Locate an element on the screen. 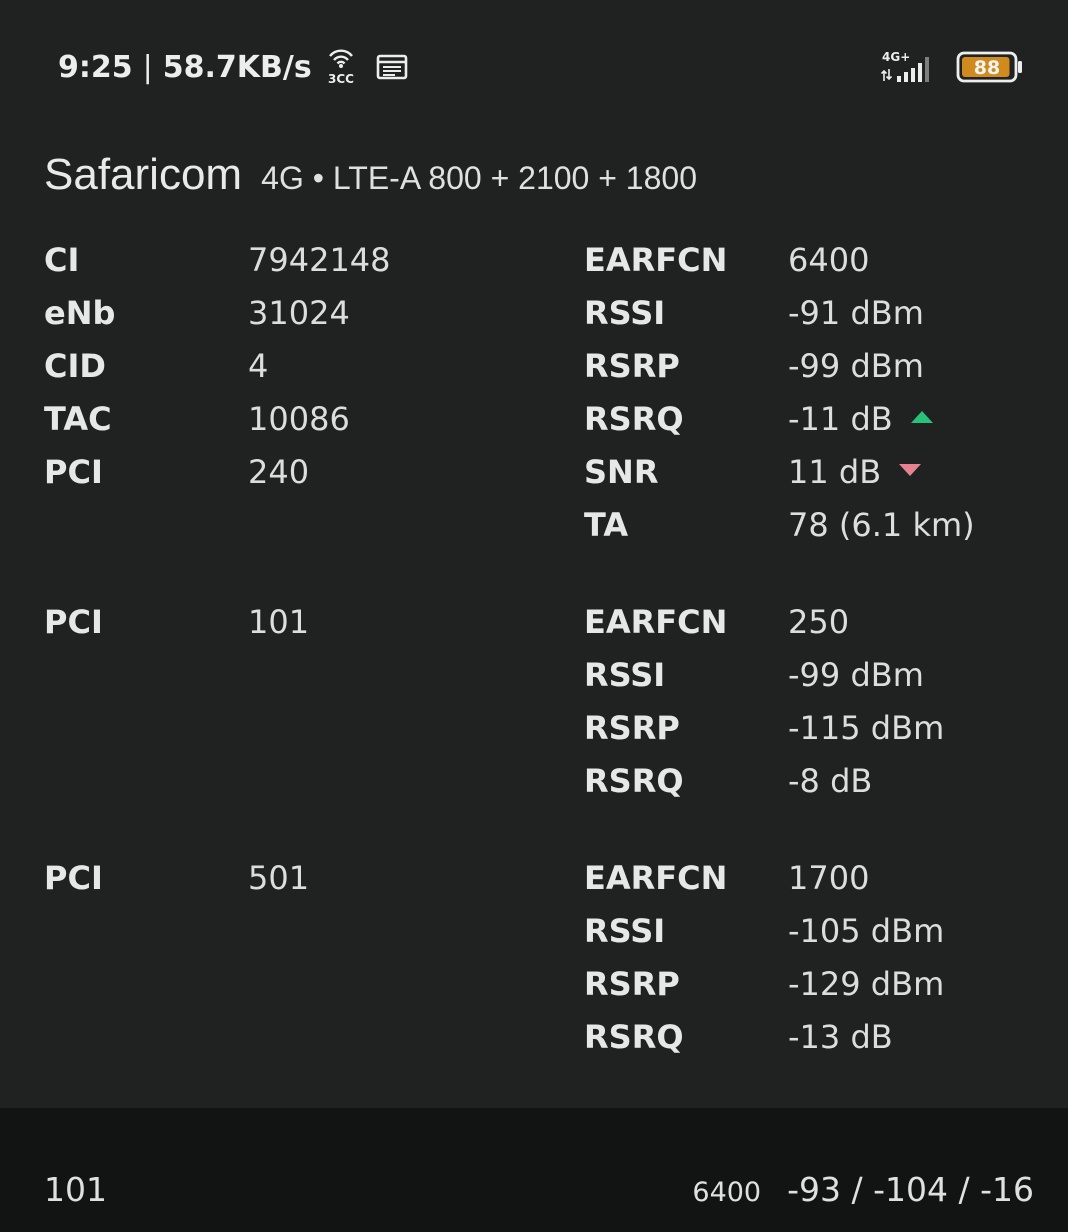  footer-earfcn: 6400 is located at coordinates (727, 1192).